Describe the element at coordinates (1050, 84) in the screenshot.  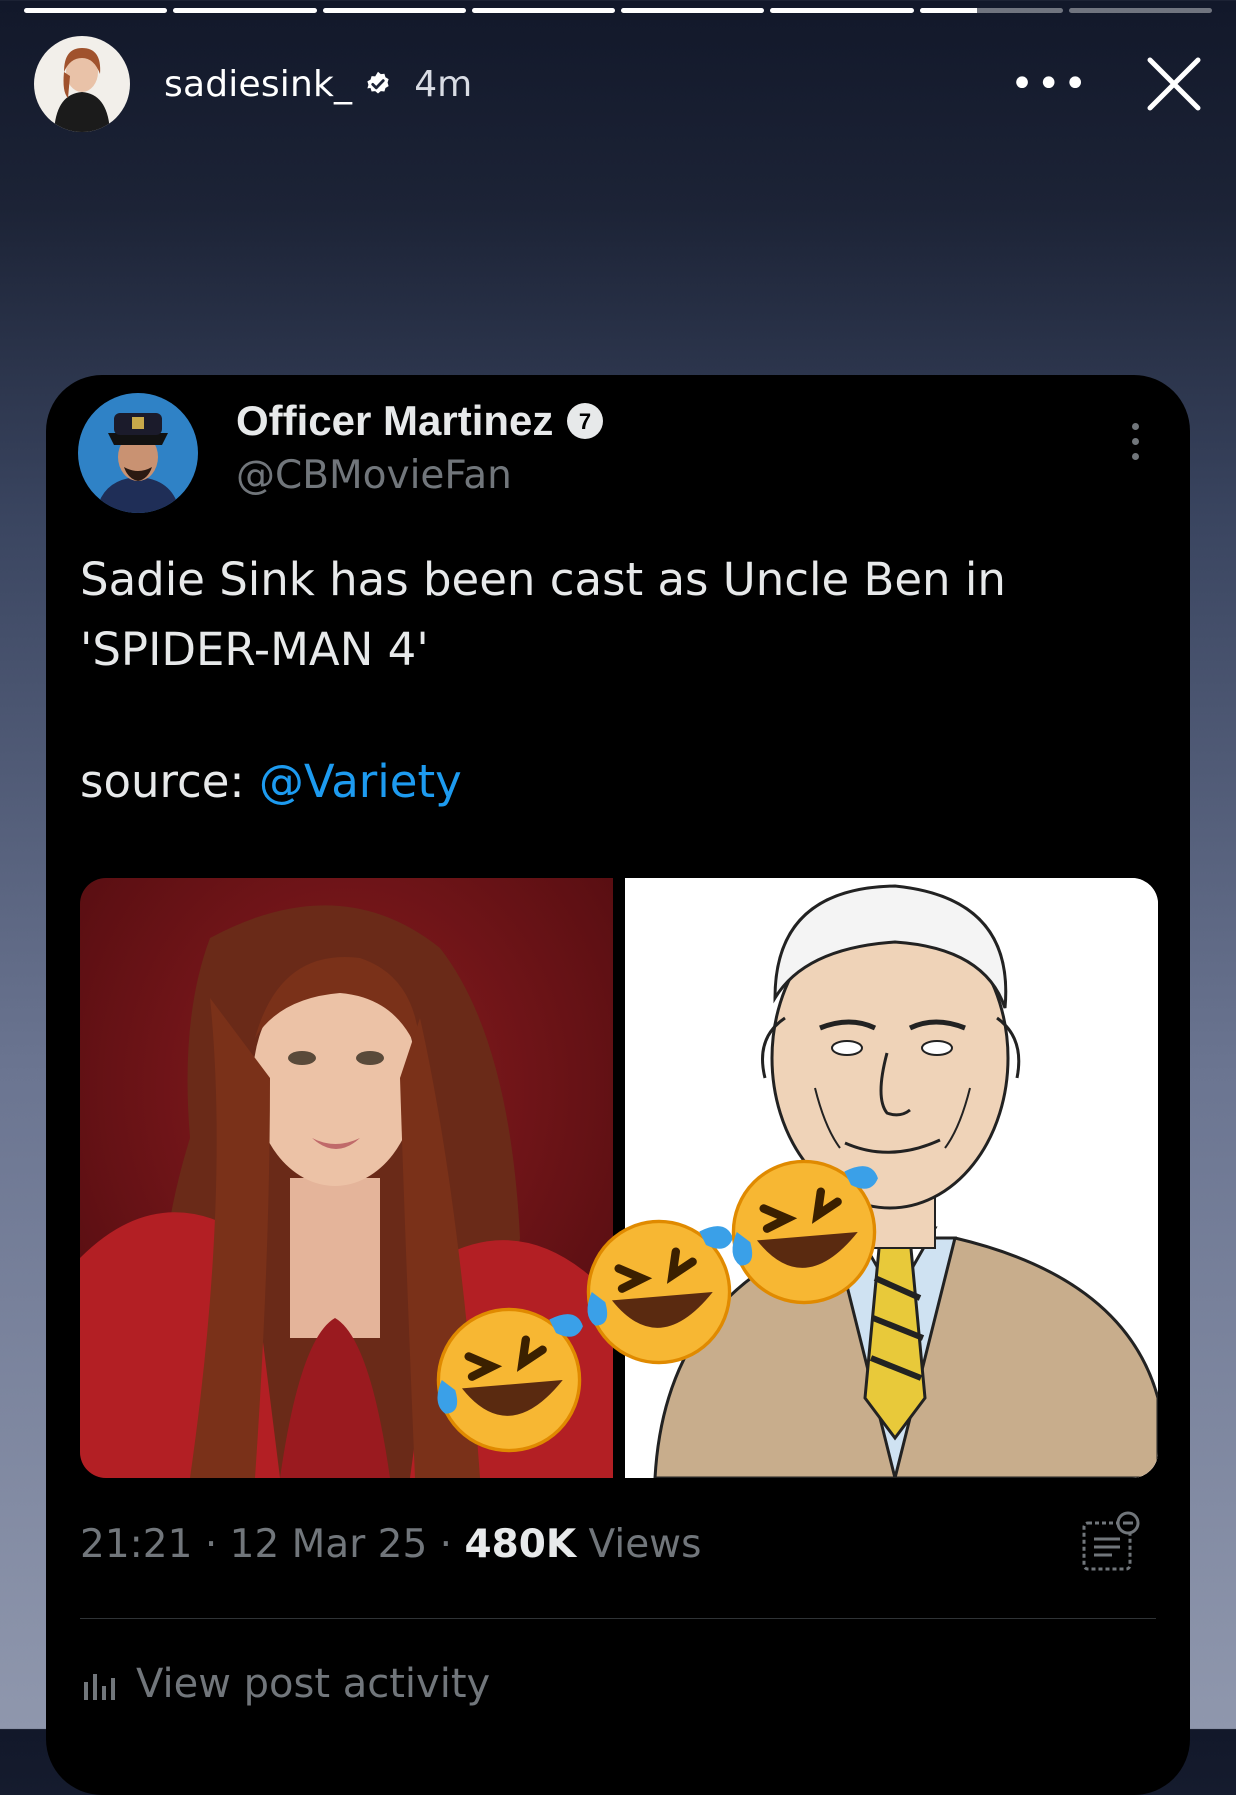
I see `more-horizontal-icon: •••` at that location.